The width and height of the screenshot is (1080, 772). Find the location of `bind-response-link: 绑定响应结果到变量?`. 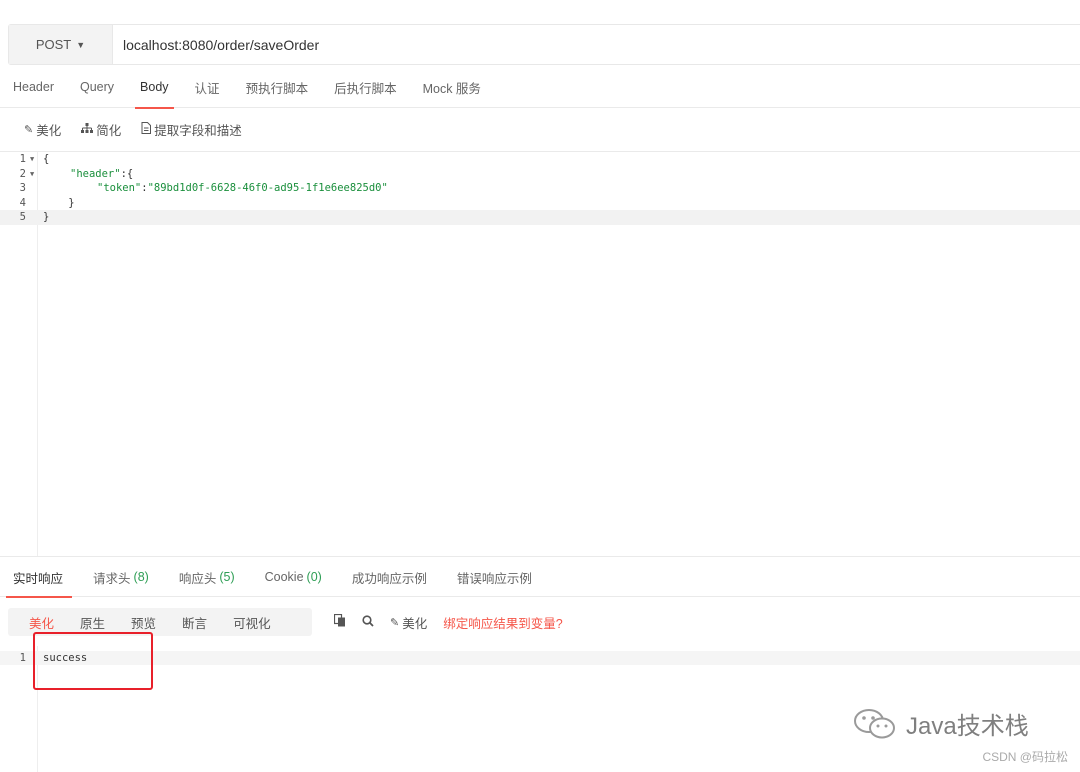

bind-response-link: 绑定响应结果到变量? is located at coordinates (502, 622).